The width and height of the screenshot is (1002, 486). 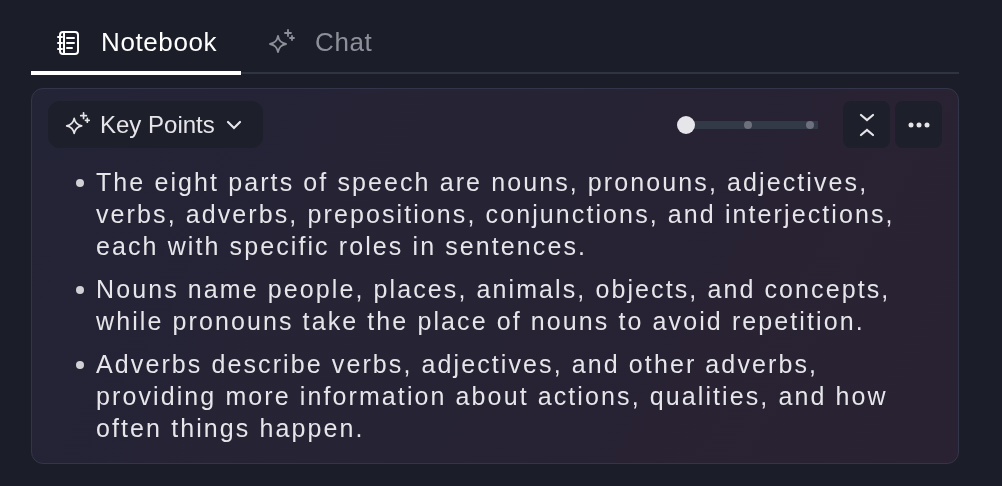 I want to click on more-icon, so click(x=918, y=124).